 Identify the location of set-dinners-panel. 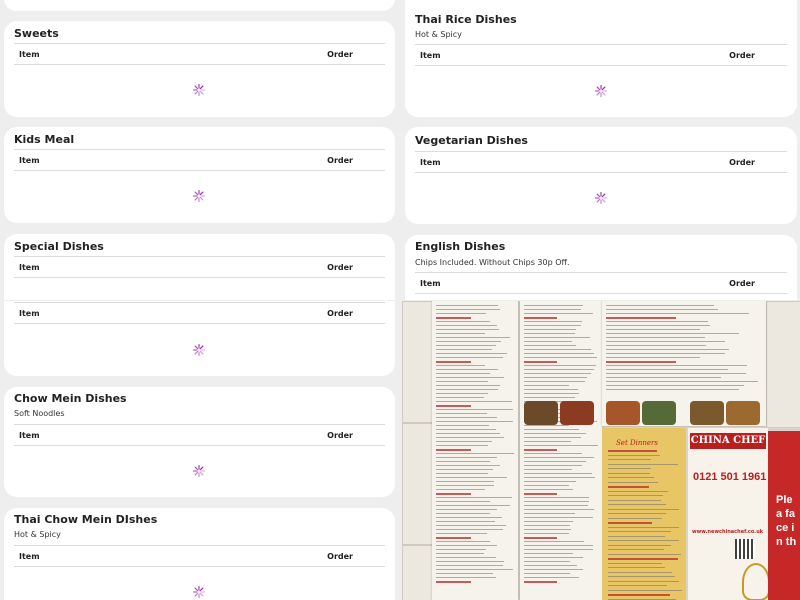
(644, 514).